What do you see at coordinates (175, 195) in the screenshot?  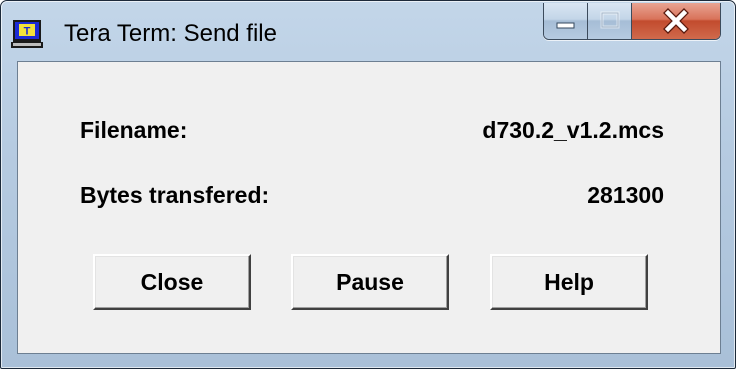 I see `bytes-transfered-label: Bytes transfered:` at bounding box center [175, 195].